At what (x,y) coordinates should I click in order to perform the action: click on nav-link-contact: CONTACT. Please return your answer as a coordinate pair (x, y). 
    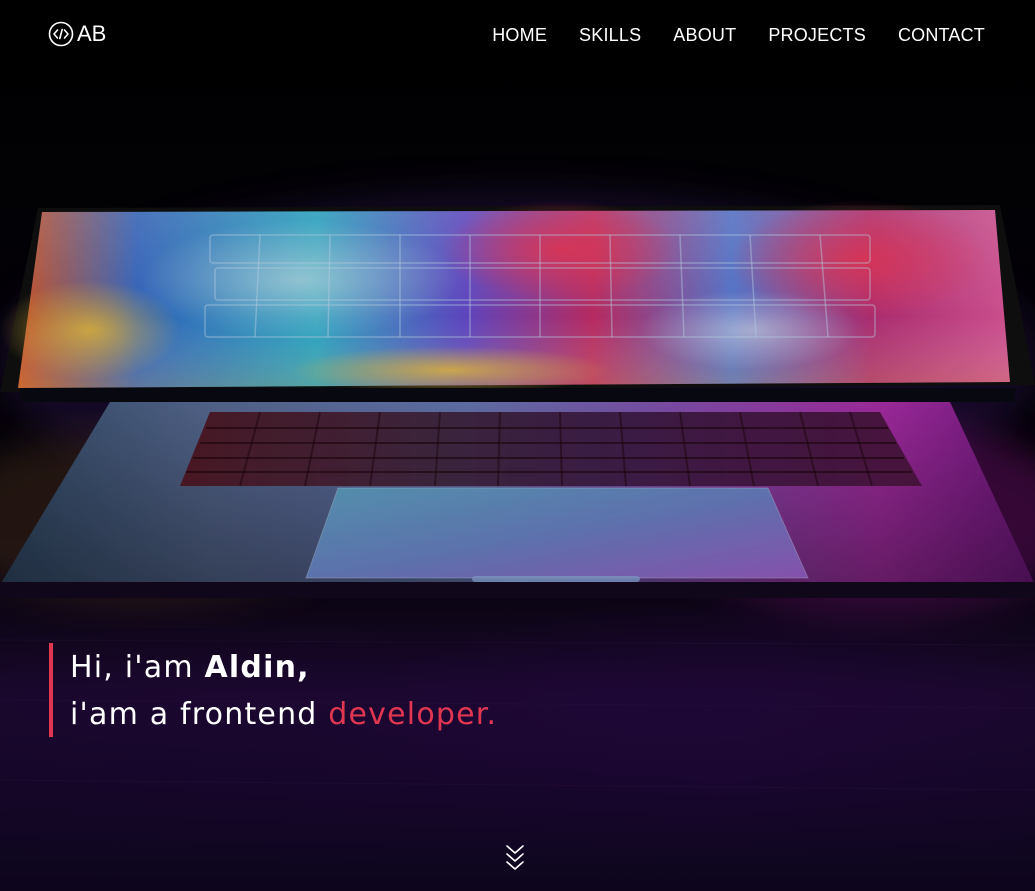
    Looking at the image, I should click on (941, 35).